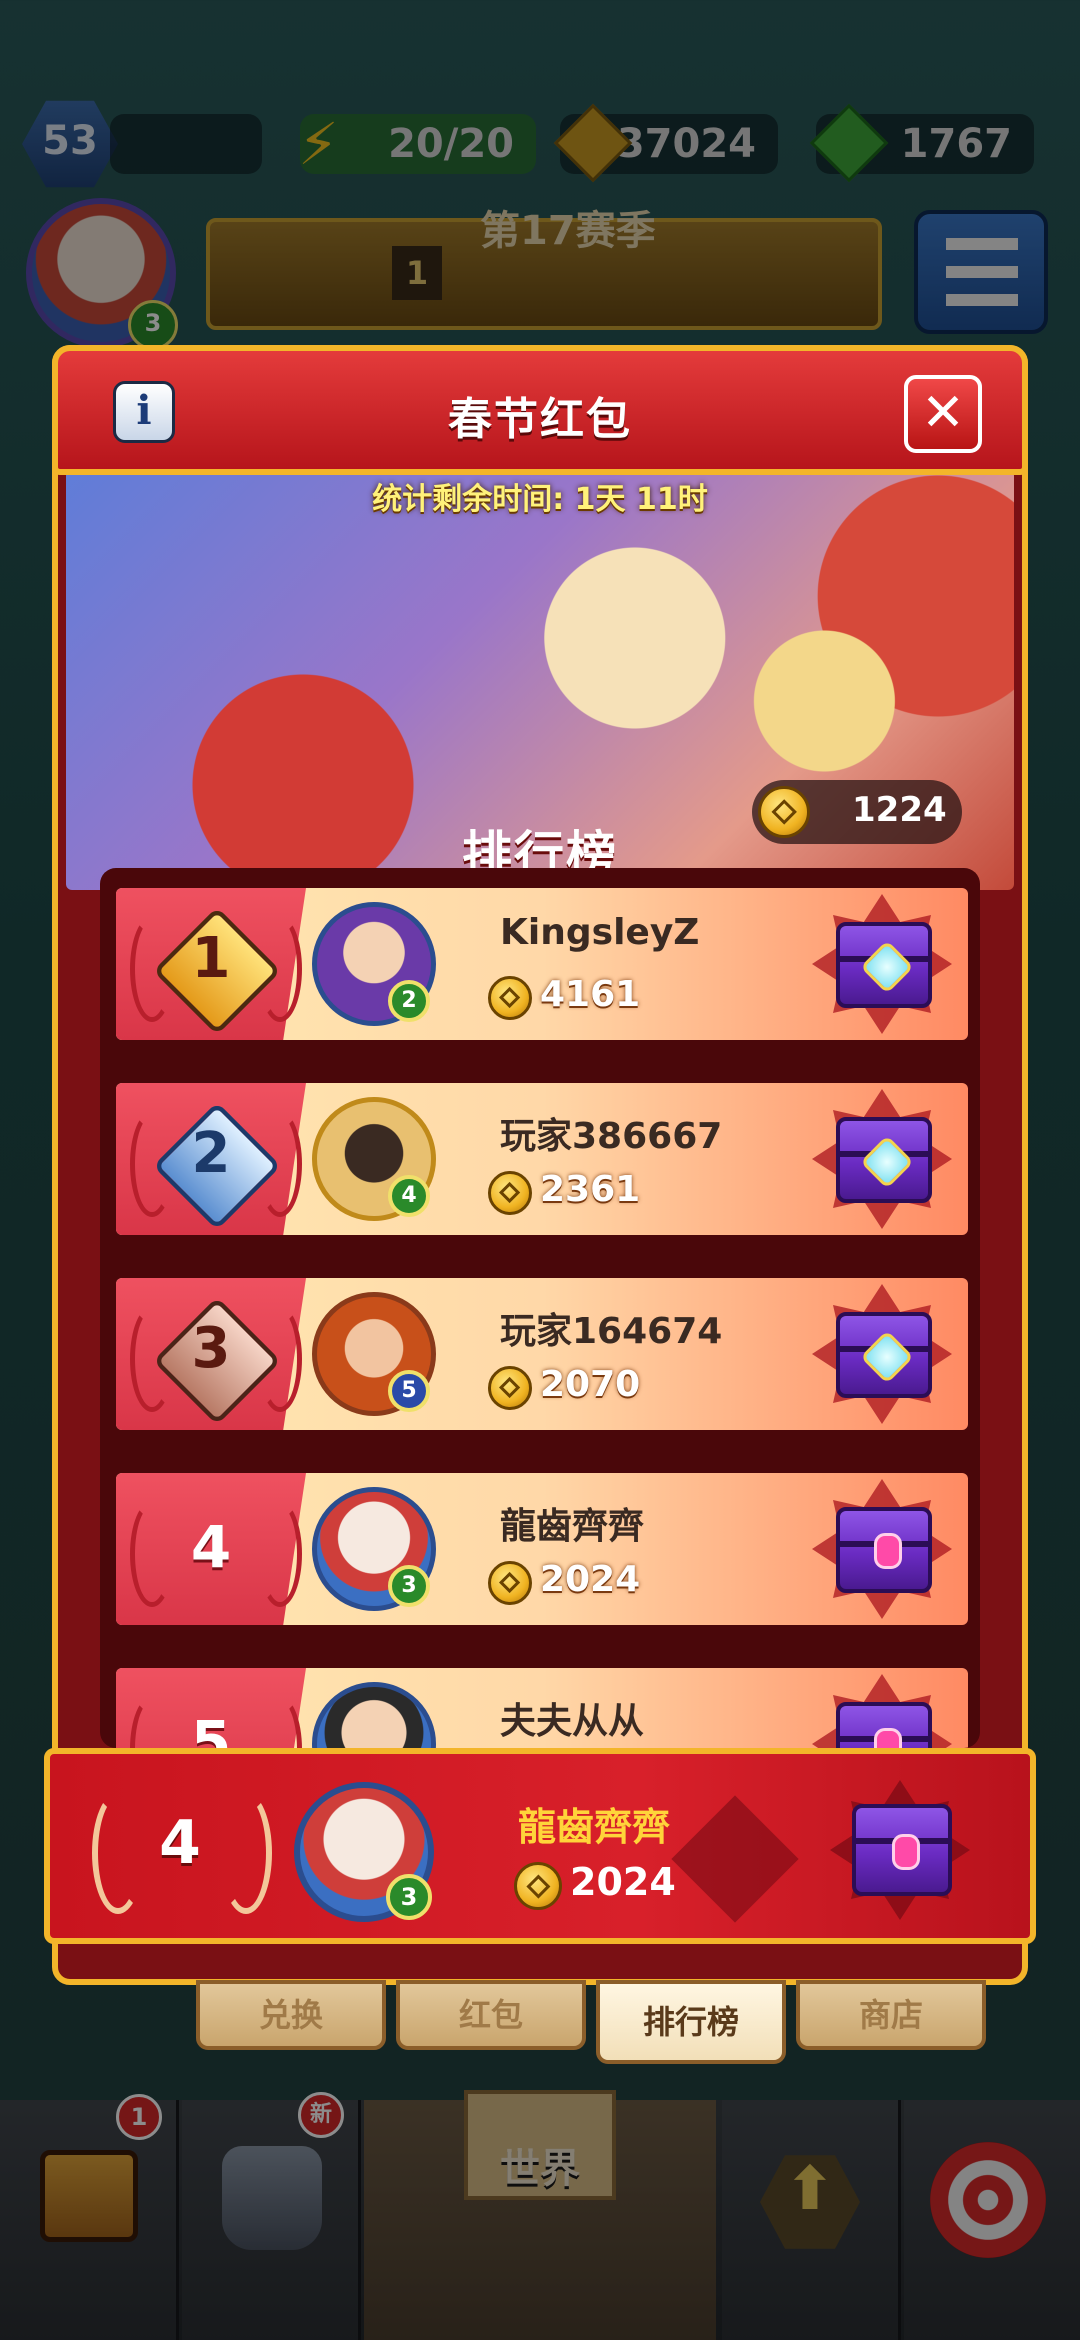  I want to click on rank-number: 5, so click(211, 1728).